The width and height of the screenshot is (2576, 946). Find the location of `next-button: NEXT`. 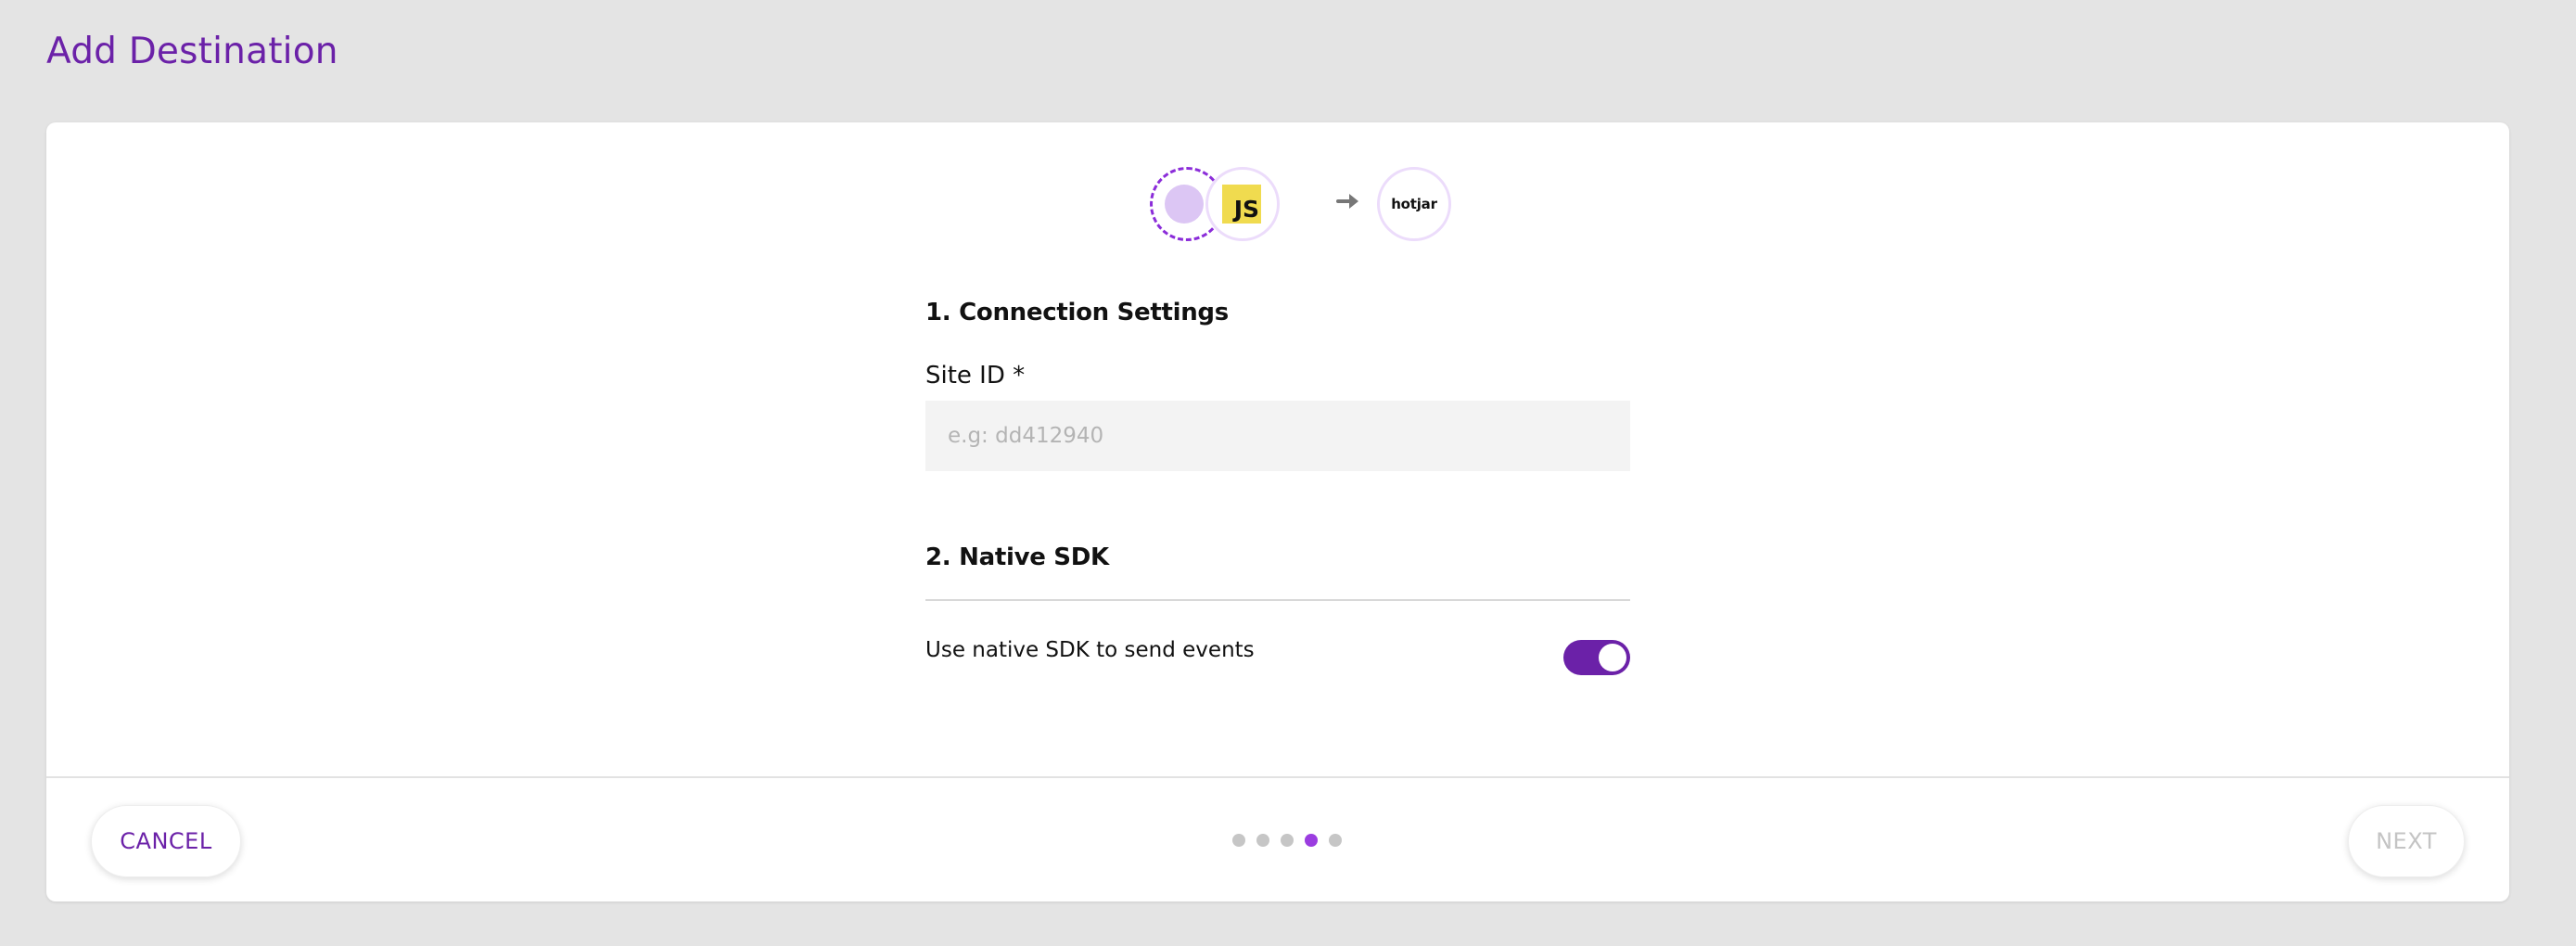

next-button: NEXT is located at coordinates (2406, 841).